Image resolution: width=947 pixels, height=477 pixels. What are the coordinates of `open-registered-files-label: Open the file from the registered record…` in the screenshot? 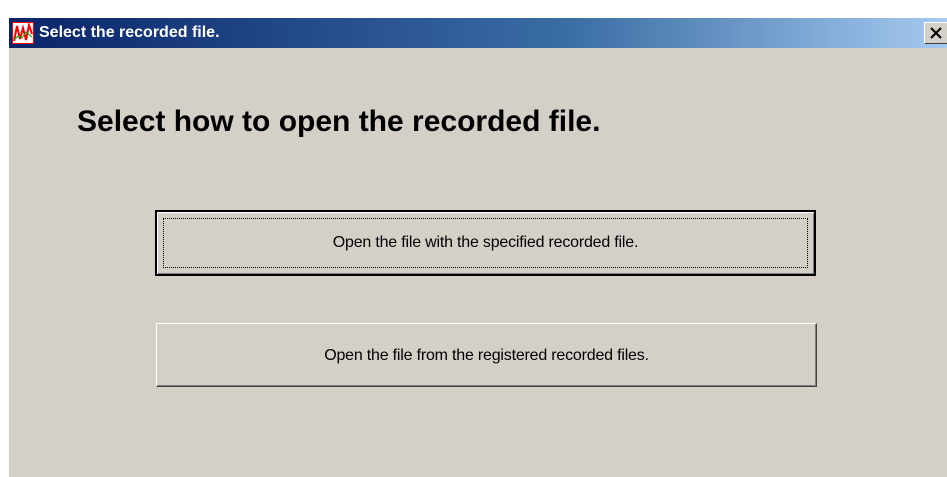 It's located at (486, 355).